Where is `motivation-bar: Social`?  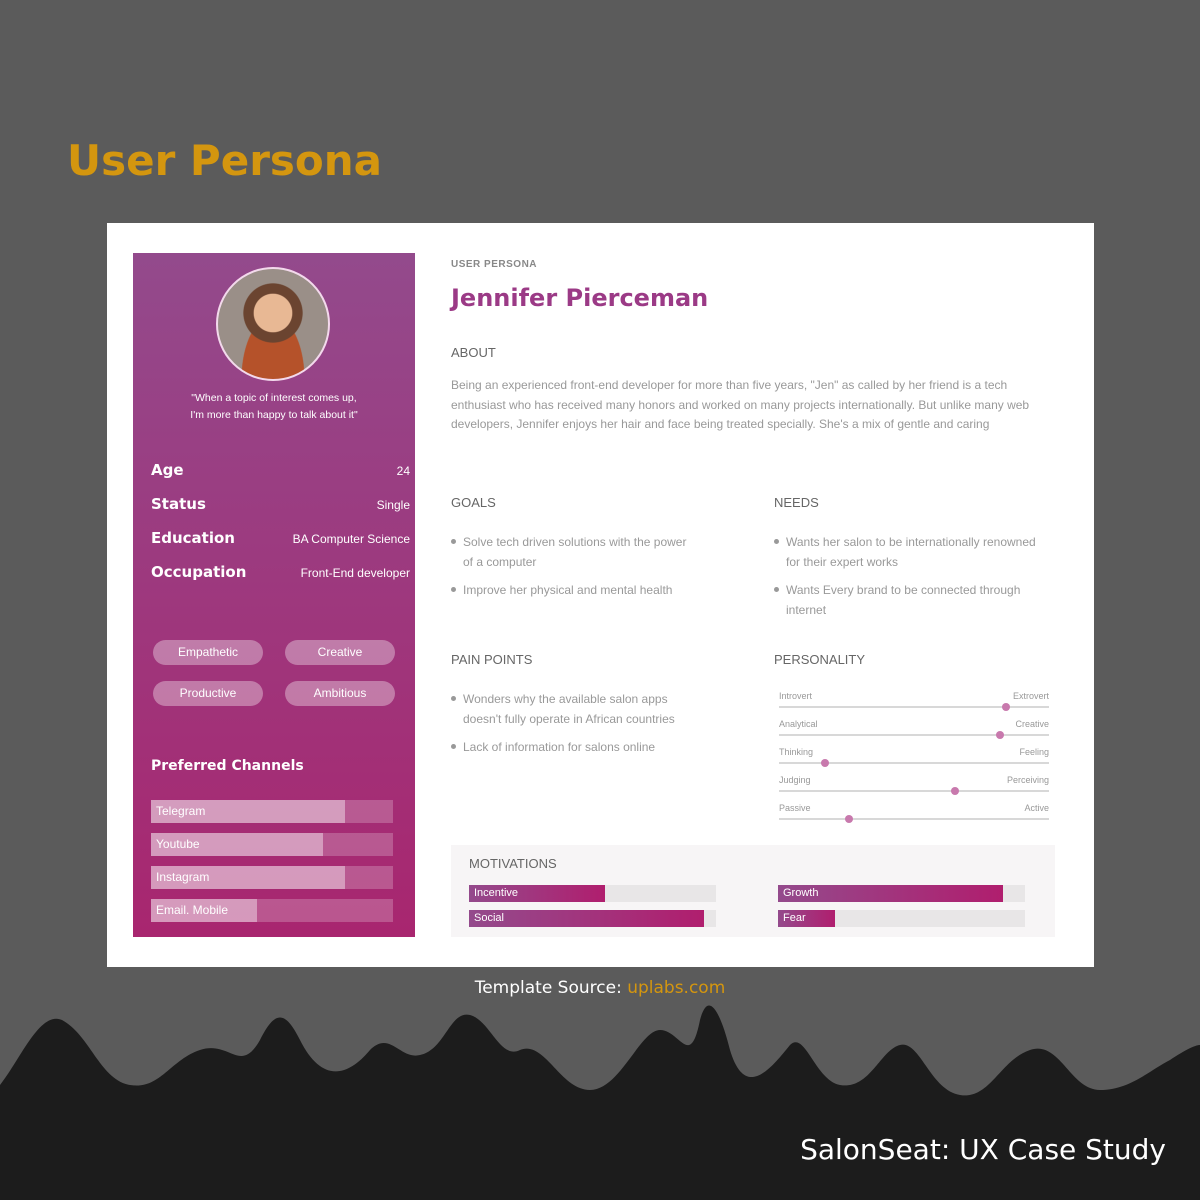
motivation-bar: Social is located at coordinates (592, 918).